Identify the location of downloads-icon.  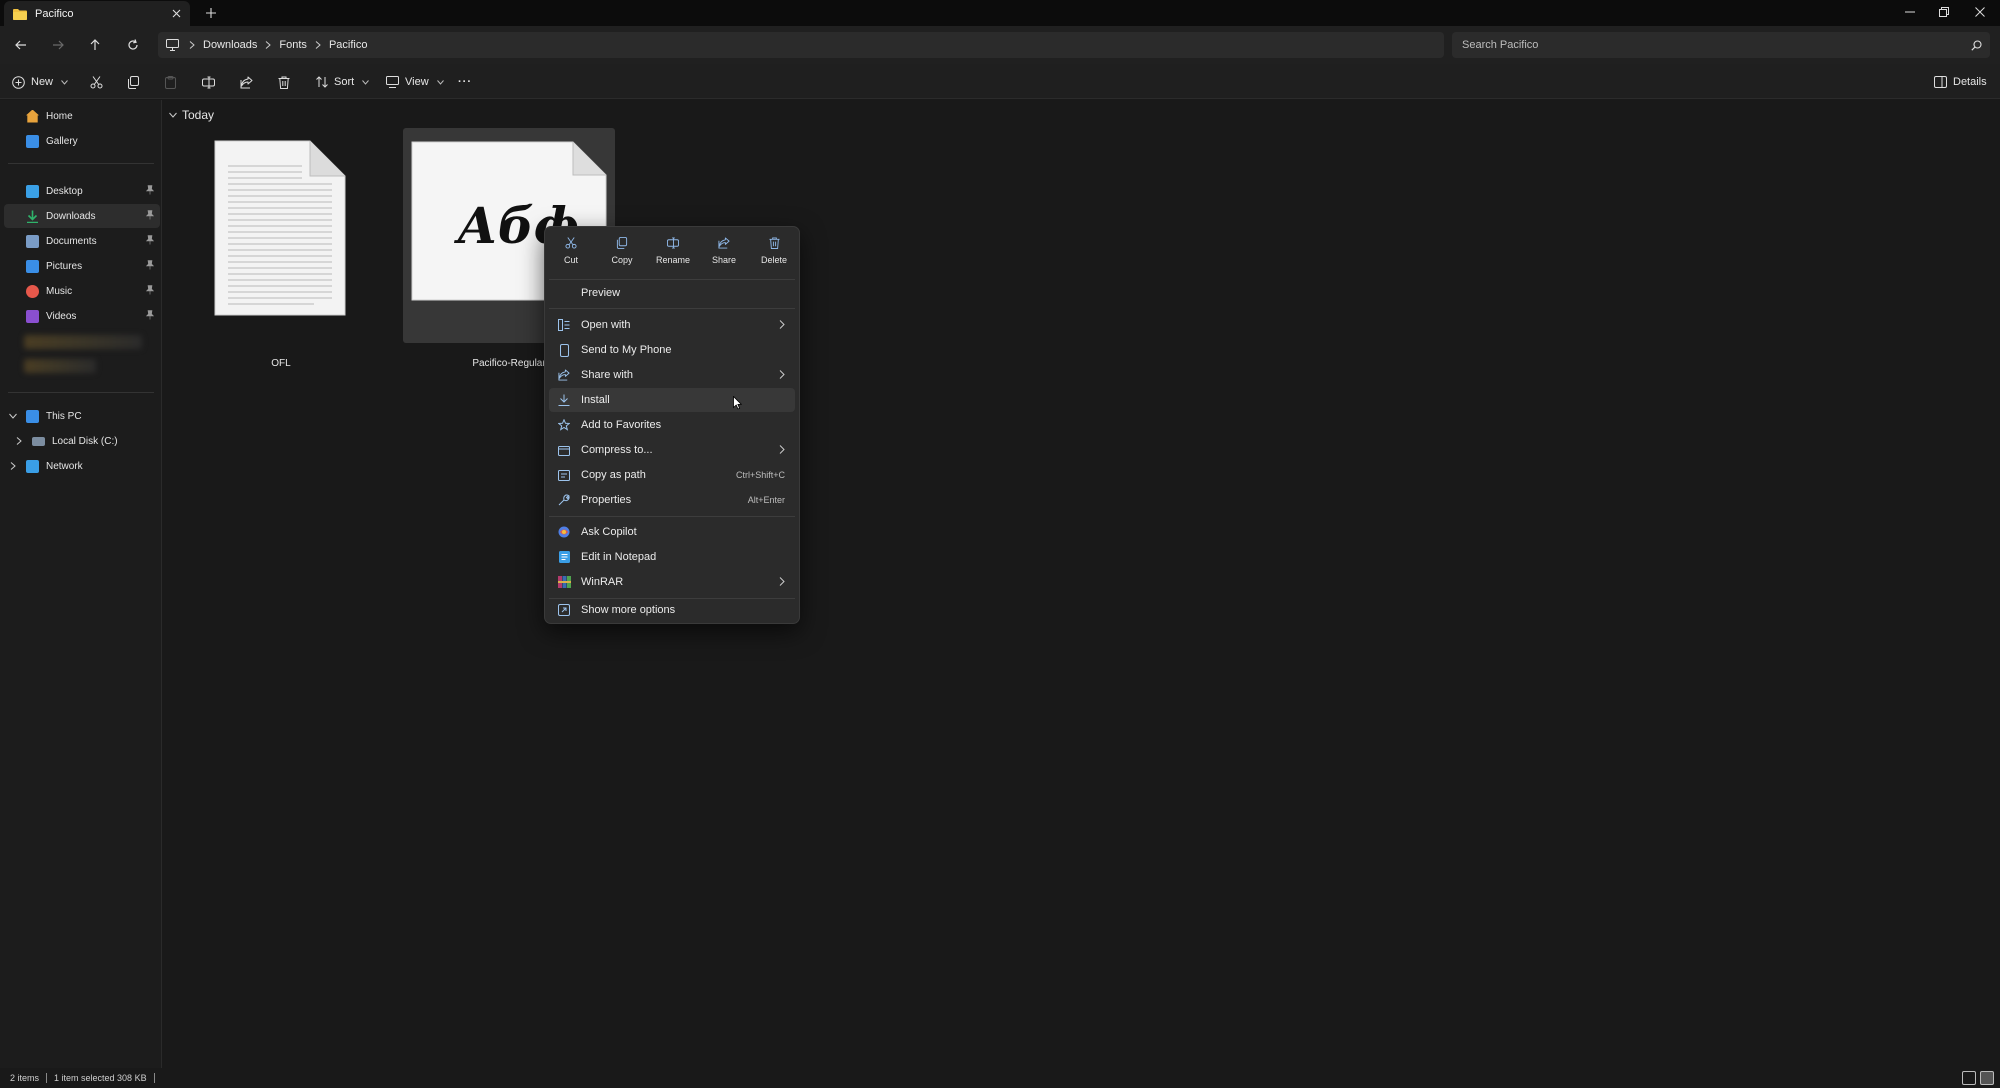
(32, 216).